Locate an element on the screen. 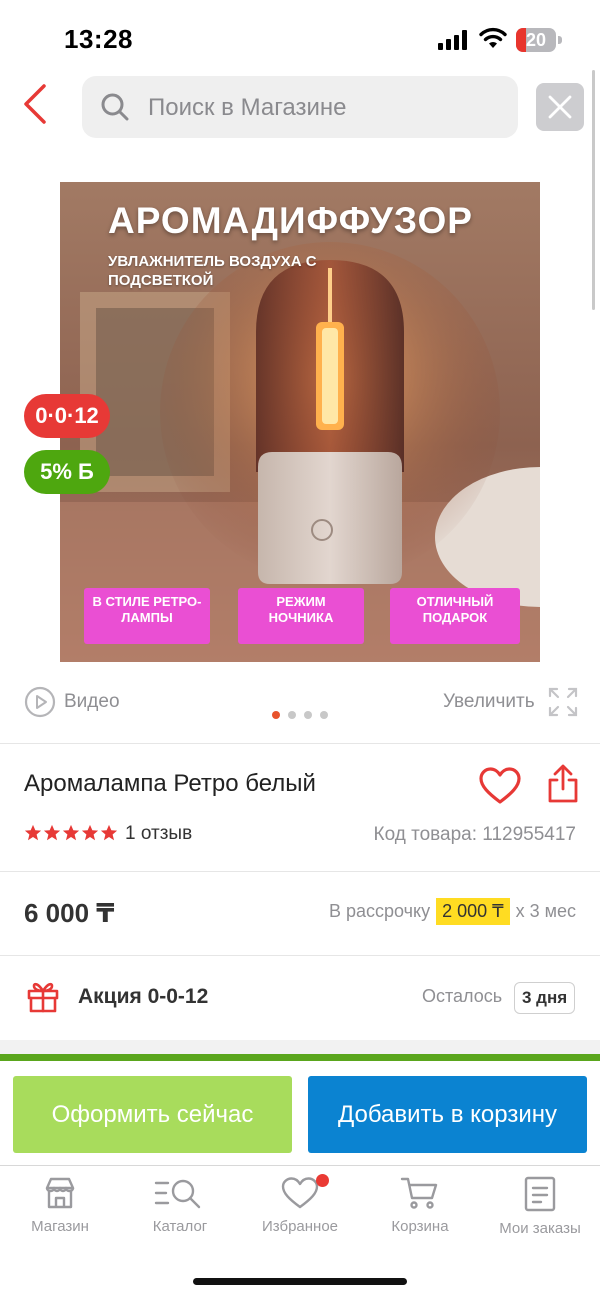 The image size is (600, 1297). video-label: Видео is located at coordinates (92, 701).